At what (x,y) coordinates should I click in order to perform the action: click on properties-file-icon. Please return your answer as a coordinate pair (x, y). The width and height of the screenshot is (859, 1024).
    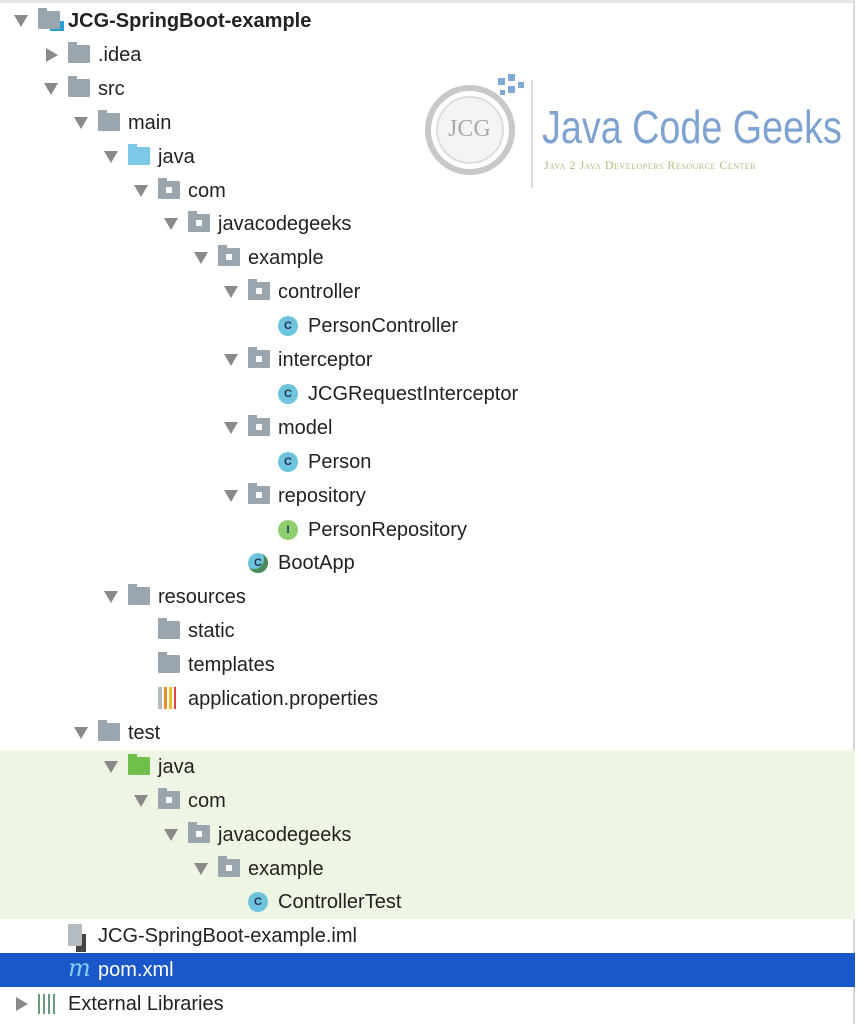
    Looking at the image, I should click on (167, 698).